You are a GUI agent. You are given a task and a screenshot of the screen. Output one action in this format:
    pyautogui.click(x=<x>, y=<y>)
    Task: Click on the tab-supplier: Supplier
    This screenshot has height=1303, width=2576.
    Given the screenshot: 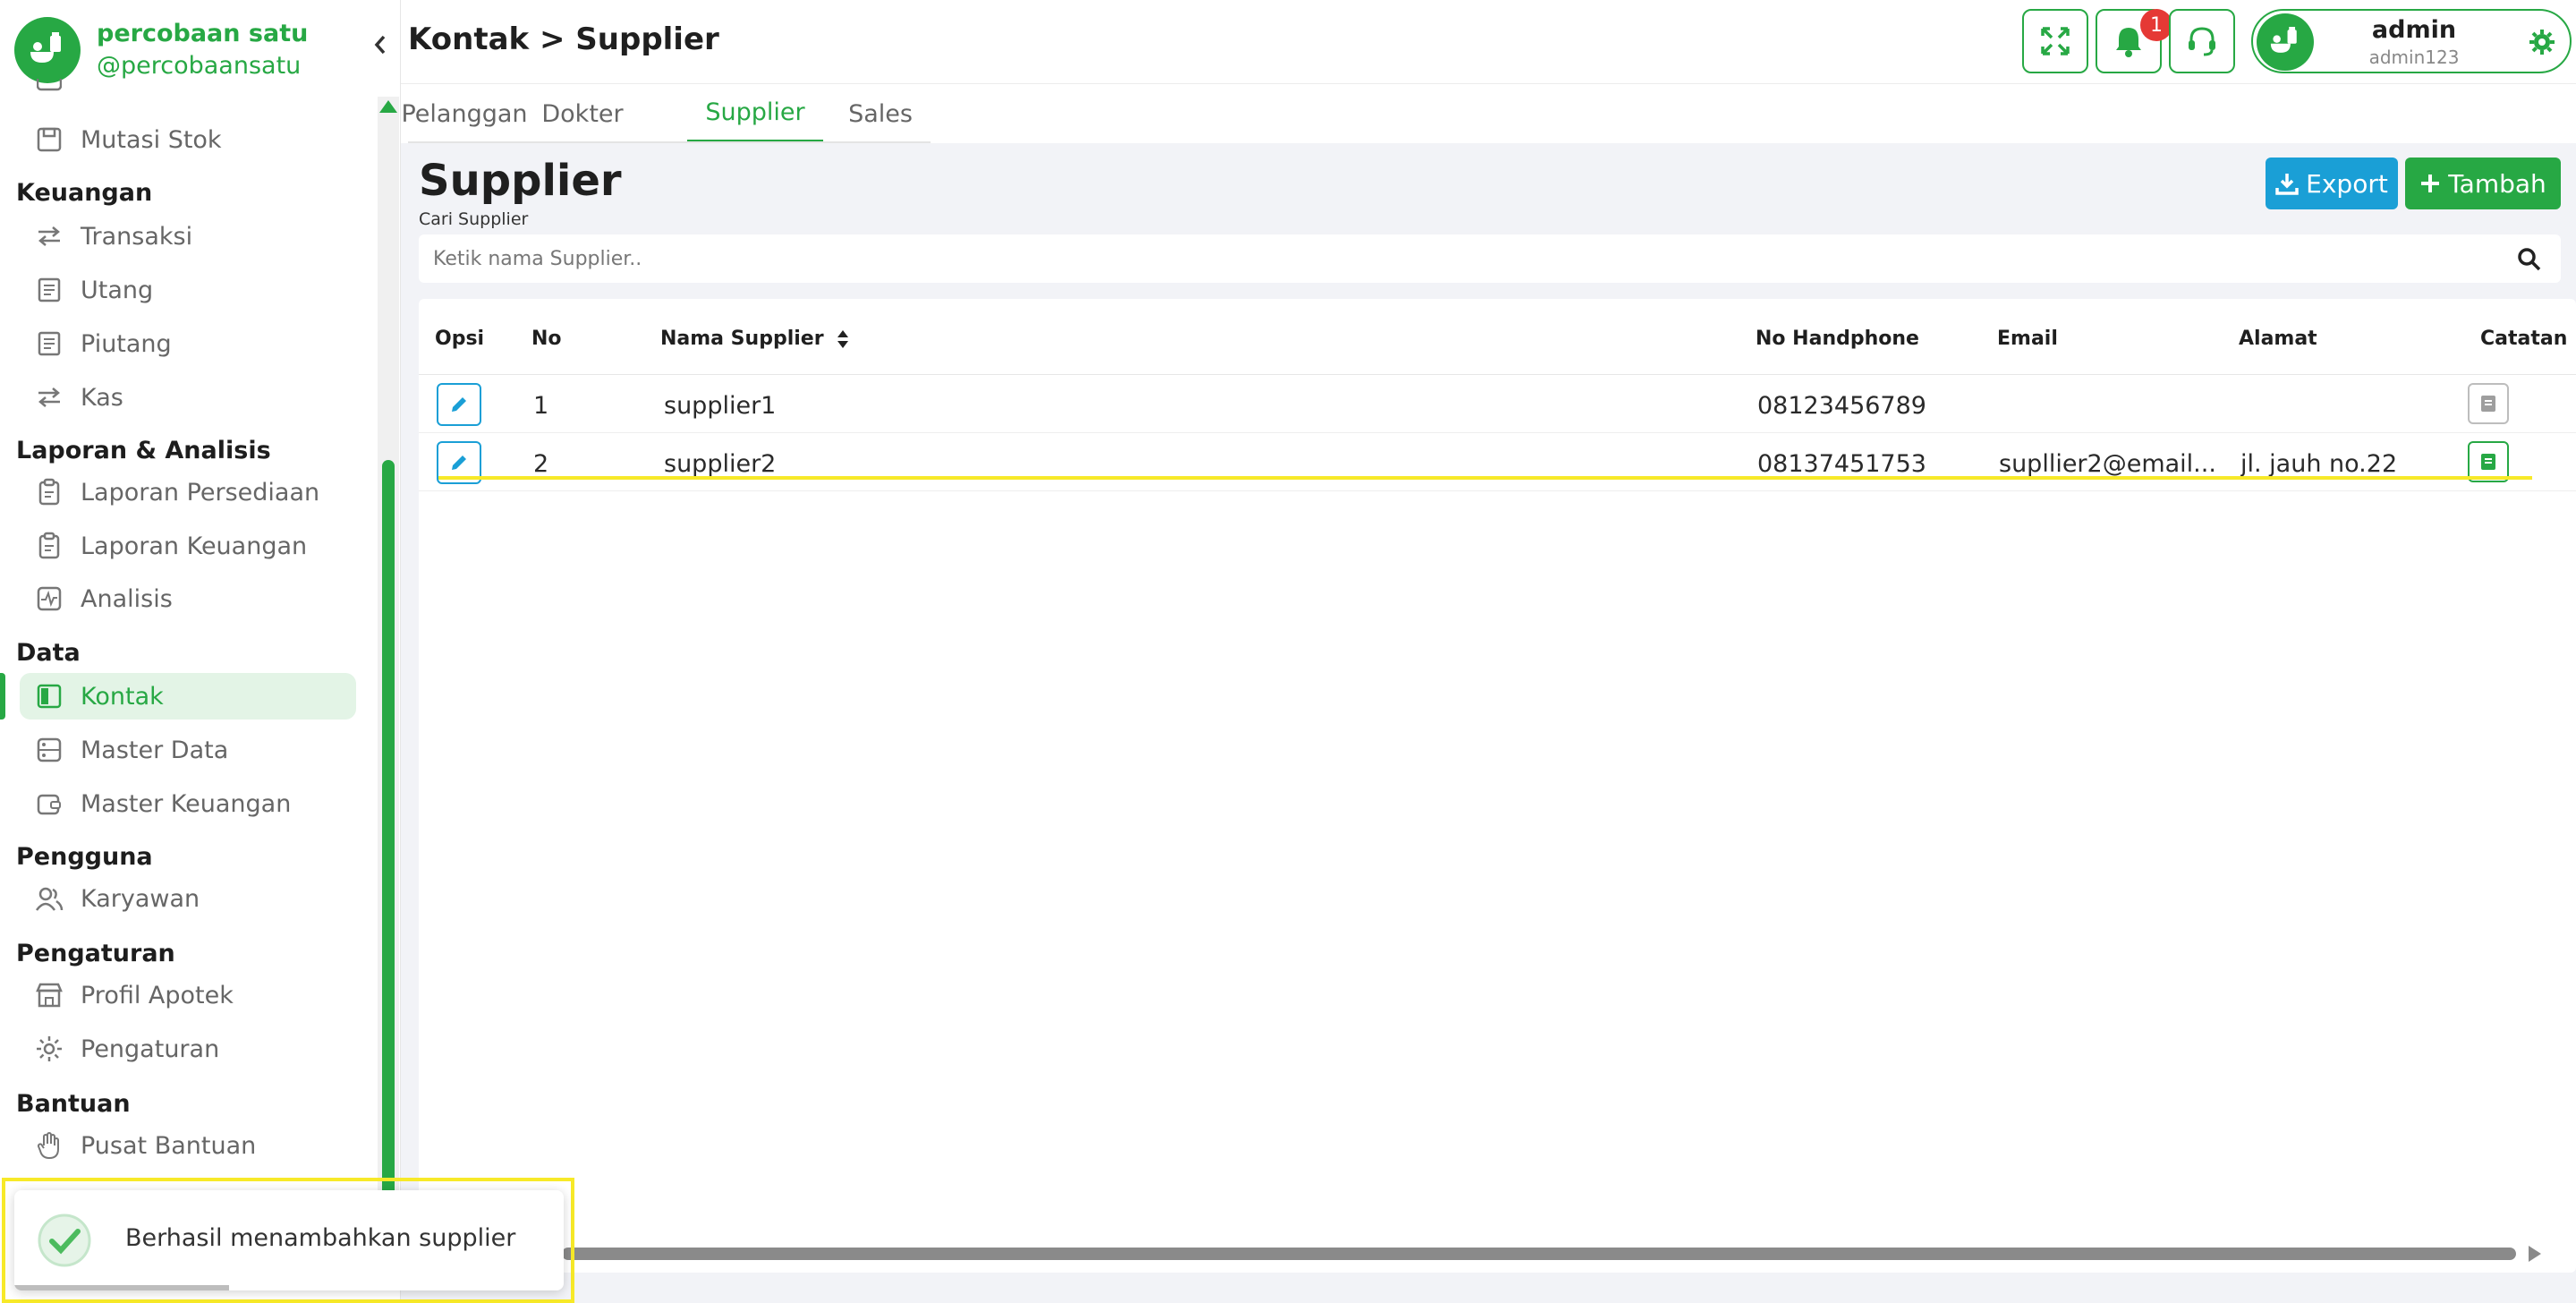 What is the action you would take?
    pyautogui.click(x=755, y=114)
    